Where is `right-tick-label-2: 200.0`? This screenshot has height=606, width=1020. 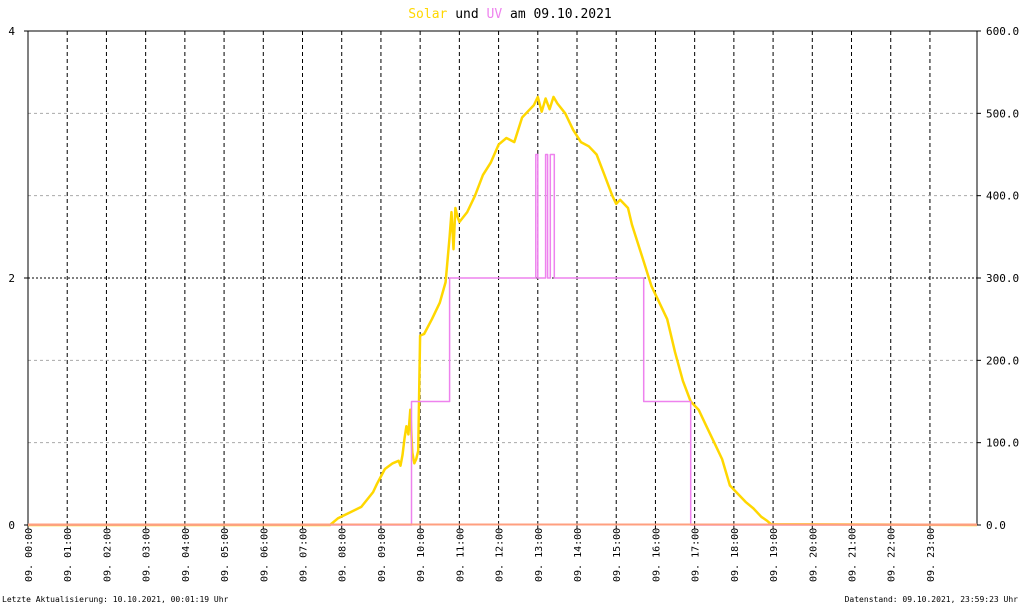
right-tick-label-2: 200.0 is located at coordinates (1002, 360).